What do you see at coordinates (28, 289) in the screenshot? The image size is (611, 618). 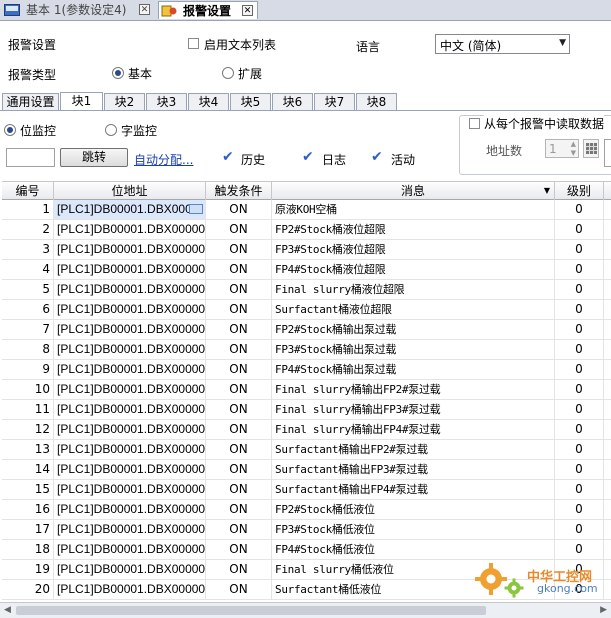 I see `cell-number: 5` at bounding box center [28, 289].